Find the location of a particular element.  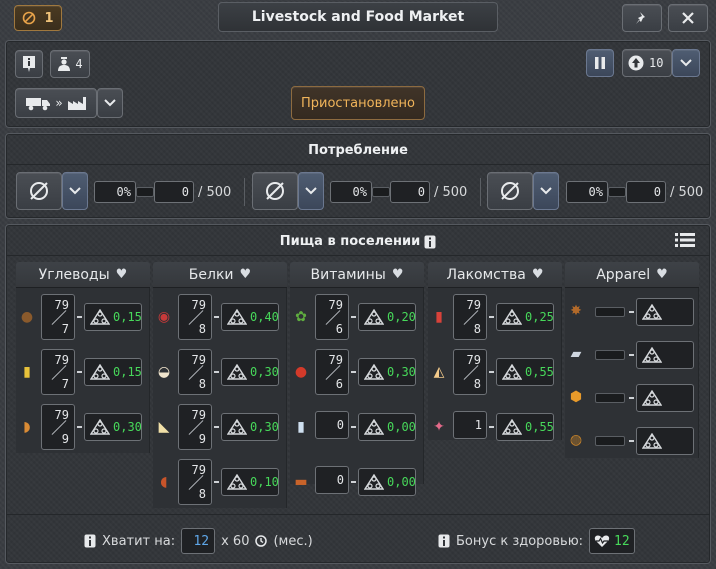

meat-icon: ◉ is located at coordinates (164, 317).